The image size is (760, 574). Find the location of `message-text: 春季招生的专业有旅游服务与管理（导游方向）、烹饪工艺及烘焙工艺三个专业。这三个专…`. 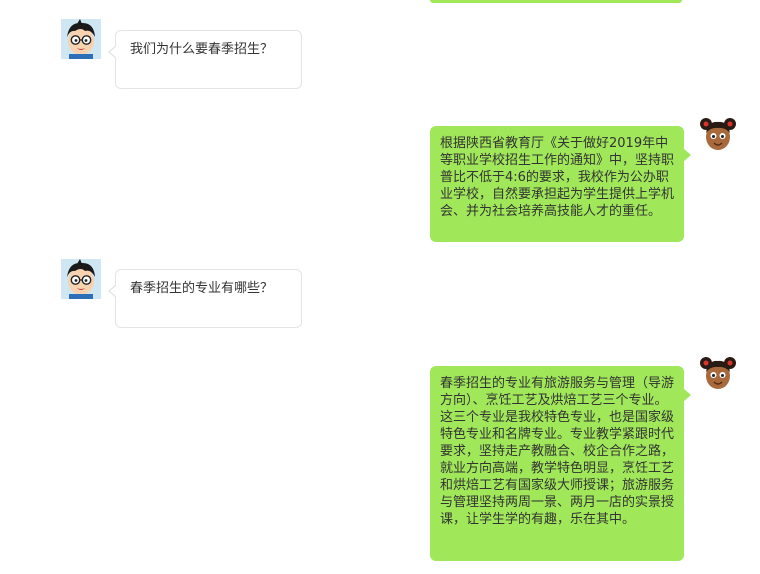

message-text: 春季招生的专业有旅游服务与管理（导游方向）、烹饪工艺及烘焙工艺三个专业。这三个专… is located at coordinates (557, 451).